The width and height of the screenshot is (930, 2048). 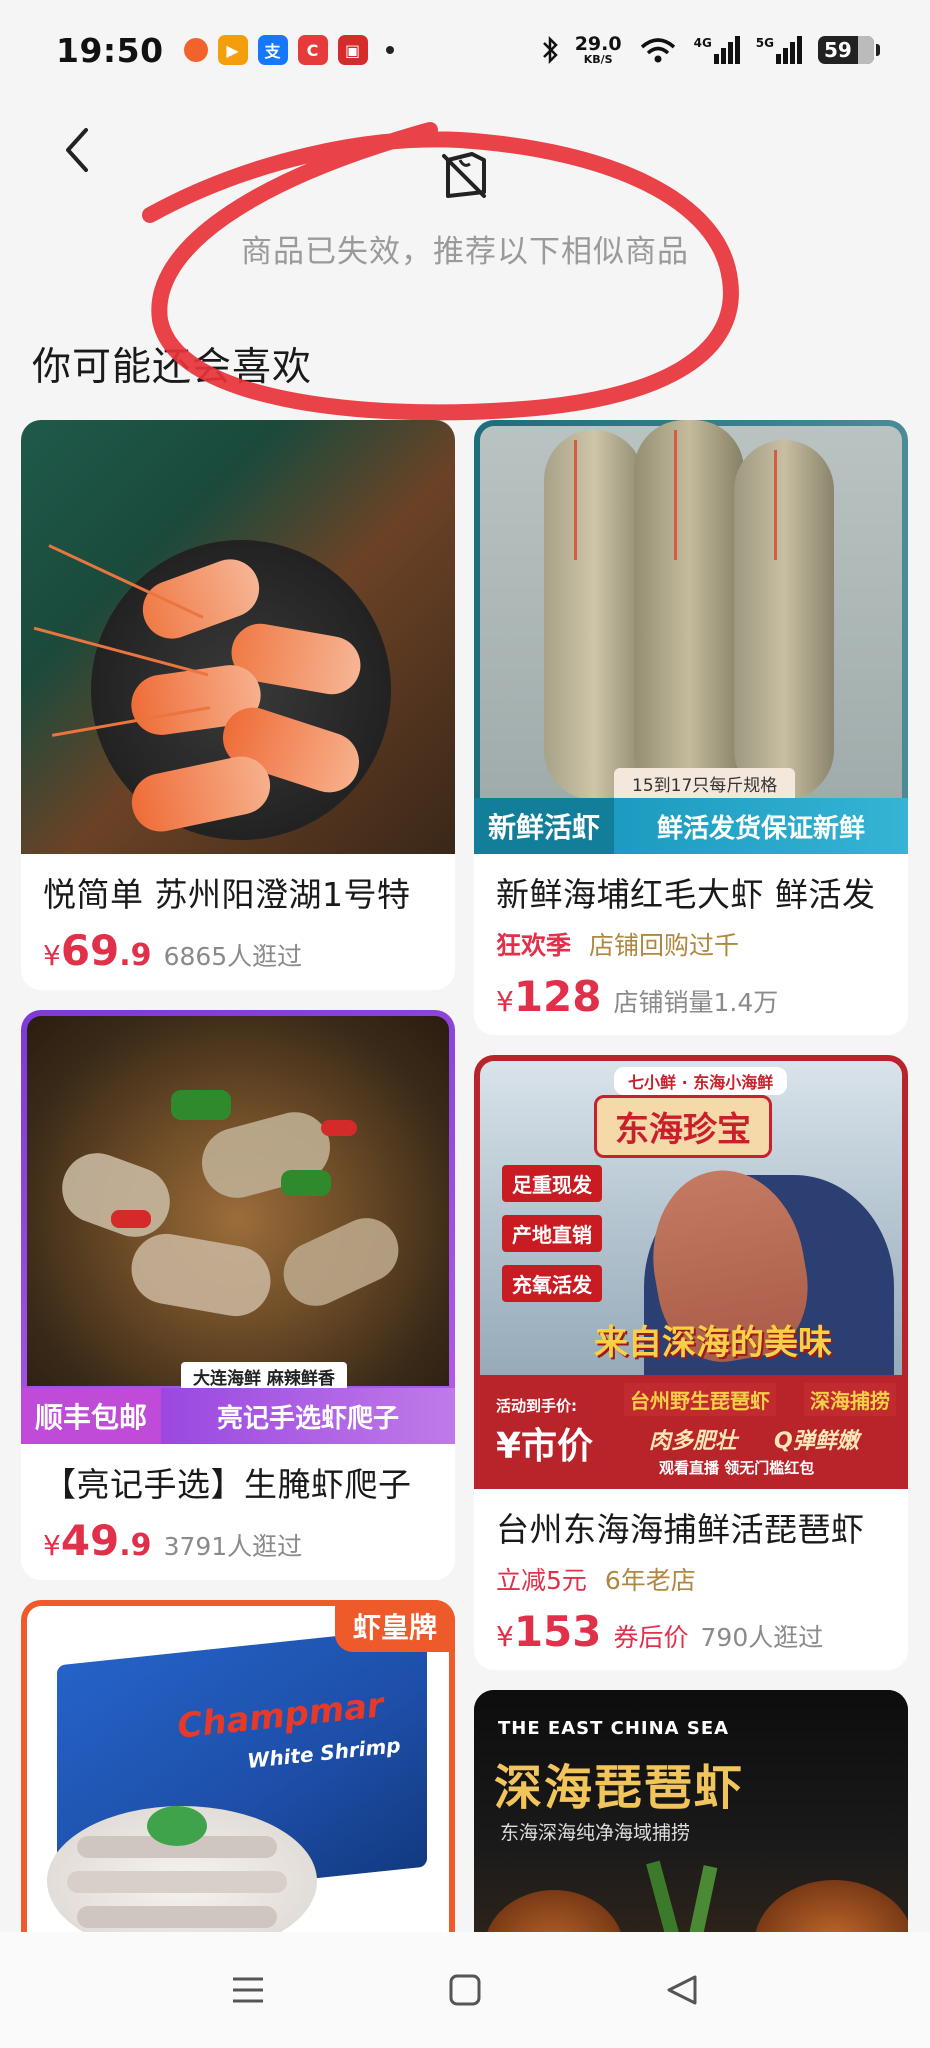 What do you see at coordinates (779, 50) in the screenshot?
I see `signal-5g: 5G` at bounding box center [779, 50].